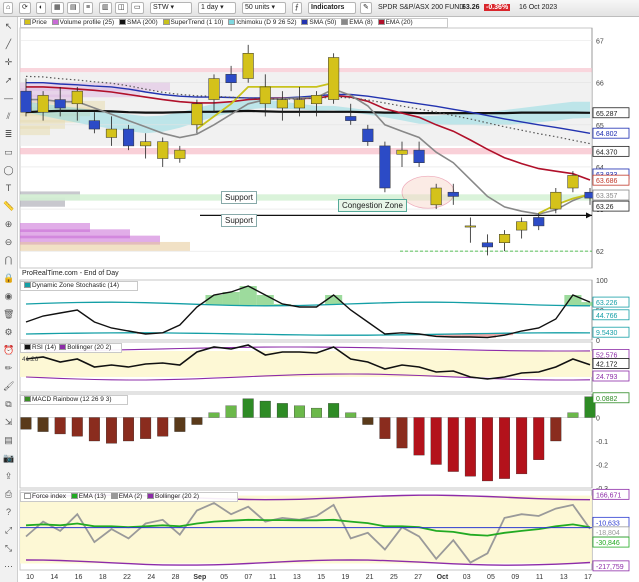 The height and width of the screenshot is (582, 639). I want to click on legend-ichimoku: Ichimoku (D 9 26 52), so click(266, 22).